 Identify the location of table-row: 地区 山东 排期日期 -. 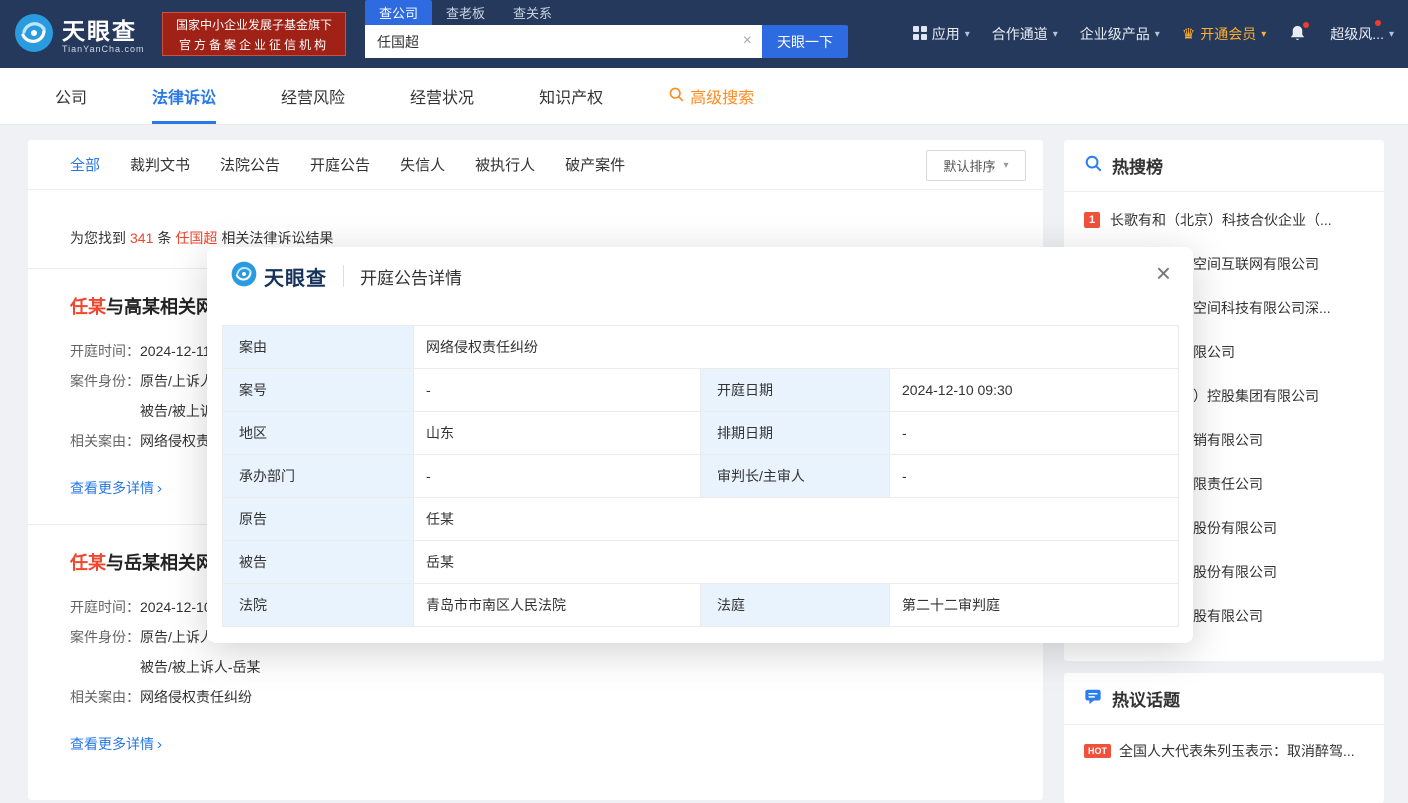
(701, 433).